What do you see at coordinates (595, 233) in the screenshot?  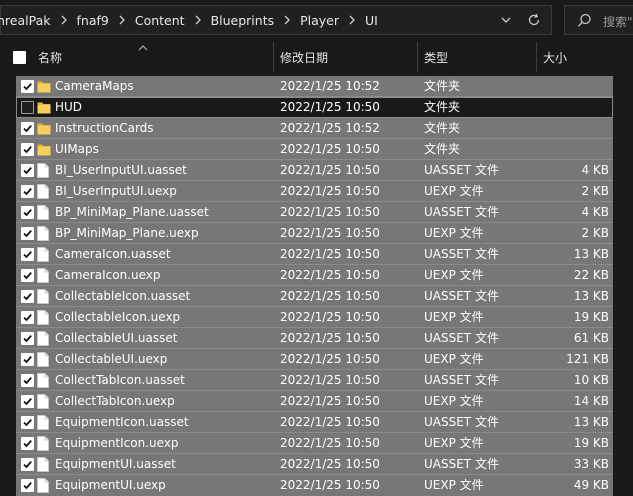 I see `file-size: 2 KB` at bounding box center [595, 233].